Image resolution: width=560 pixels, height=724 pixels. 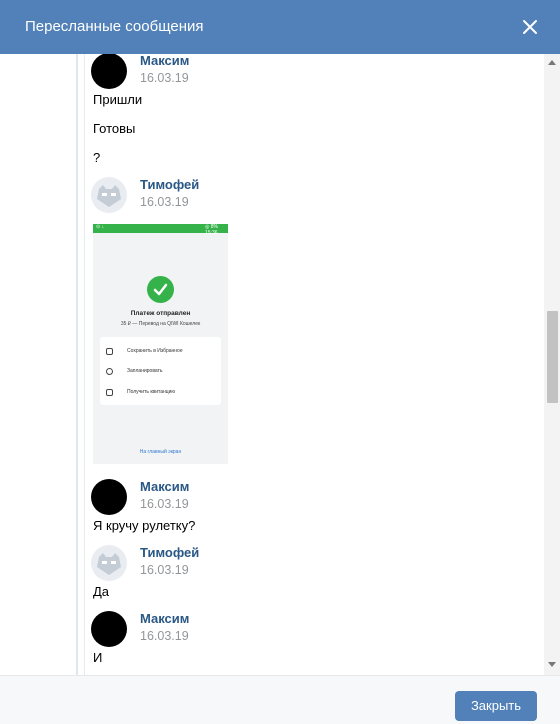 I want to click on message-text: Готовы, so click(x=114, y=128).